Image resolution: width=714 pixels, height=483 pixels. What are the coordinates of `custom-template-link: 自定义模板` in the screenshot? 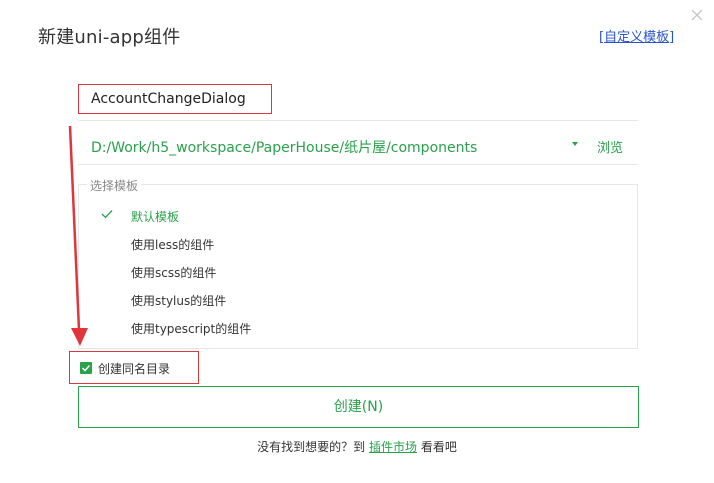 It's located at (636, 37).